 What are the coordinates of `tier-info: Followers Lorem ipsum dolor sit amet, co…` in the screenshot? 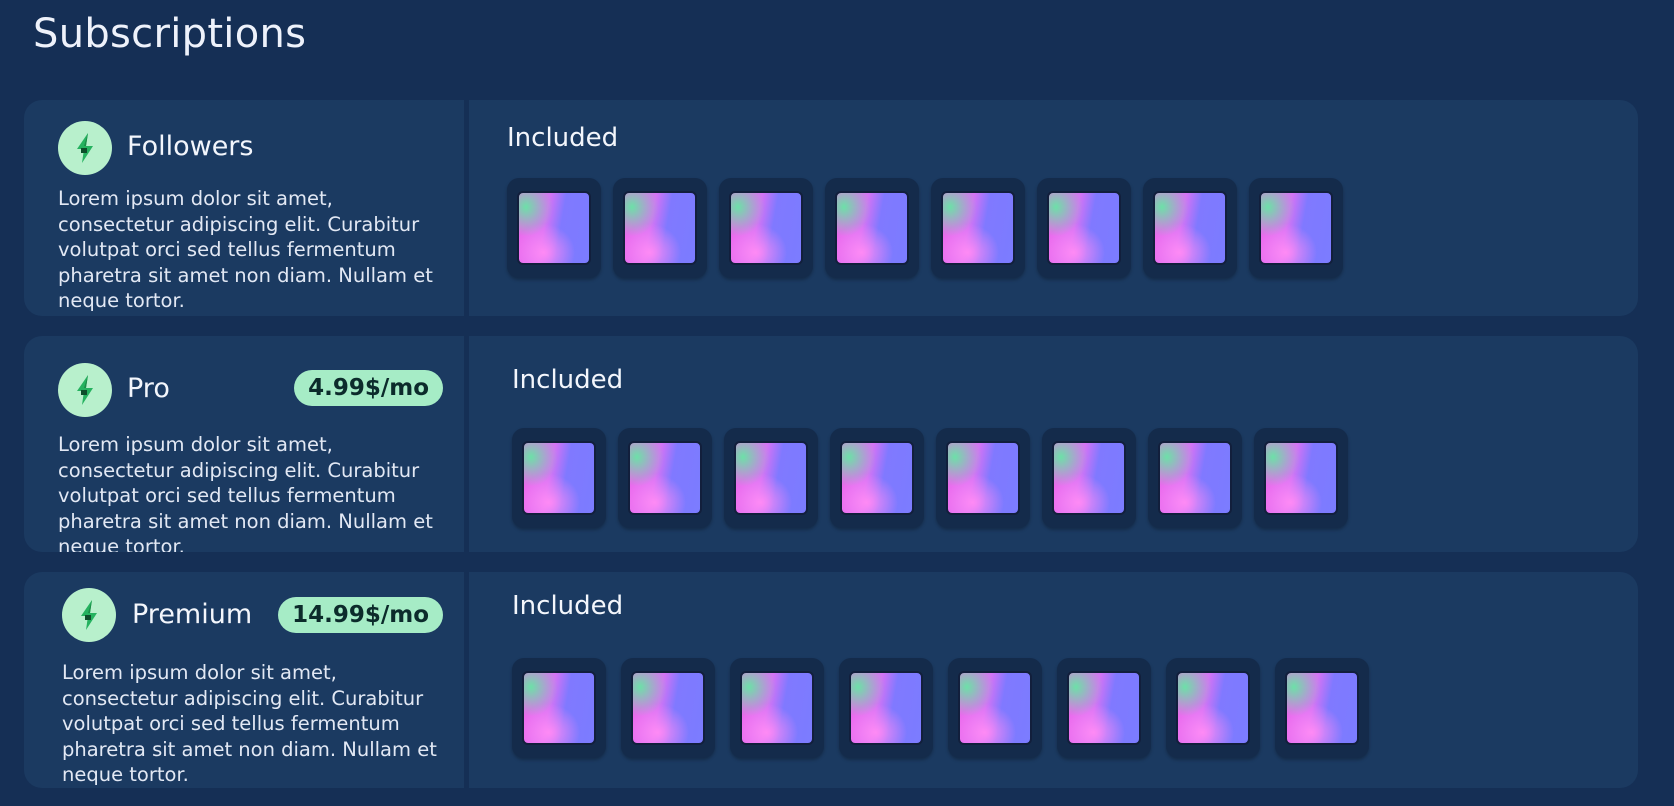 It's located at (244, 208).